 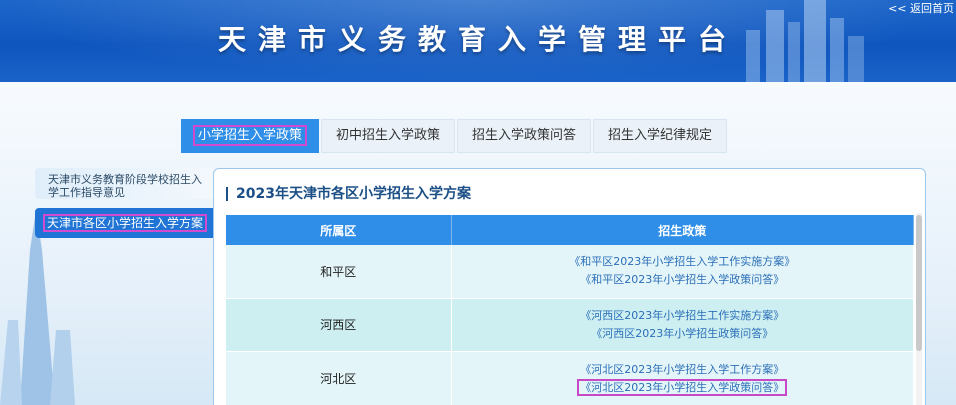 I want to click on policy-link: 《河西区2023年小学招生政策问答》, so click(x=683, y=334).